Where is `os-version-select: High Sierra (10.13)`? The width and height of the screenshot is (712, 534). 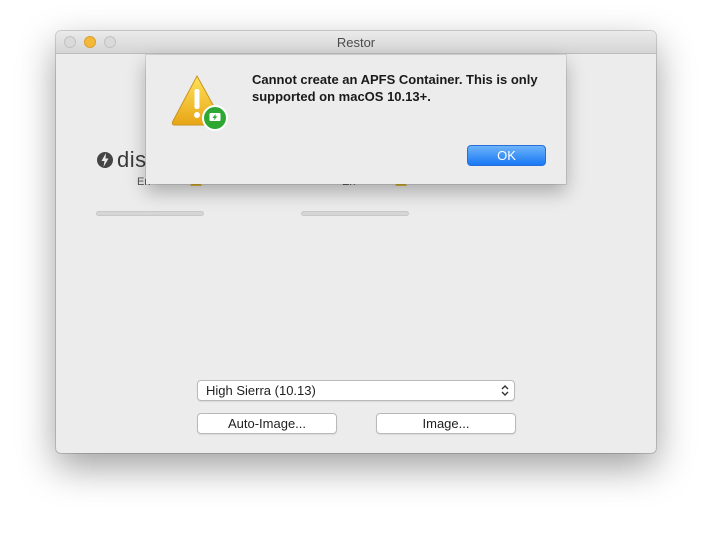
os-version-select: High Sierra (10.13) is located at coordinates (356, 390).